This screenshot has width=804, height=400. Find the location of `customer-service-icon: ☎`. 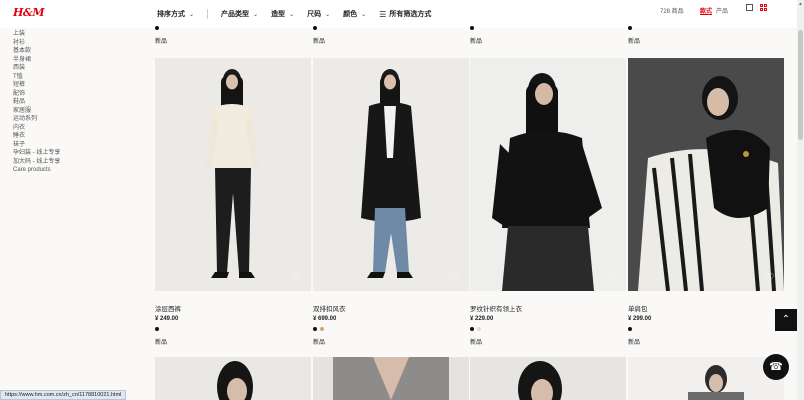

customer-service-icon: ☎ is located at coordinates (776, 367).